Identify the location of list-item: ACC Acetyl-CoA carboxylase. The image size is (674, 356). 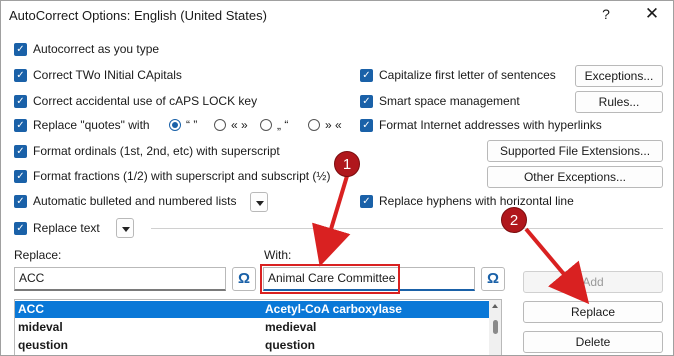
(252, 309).